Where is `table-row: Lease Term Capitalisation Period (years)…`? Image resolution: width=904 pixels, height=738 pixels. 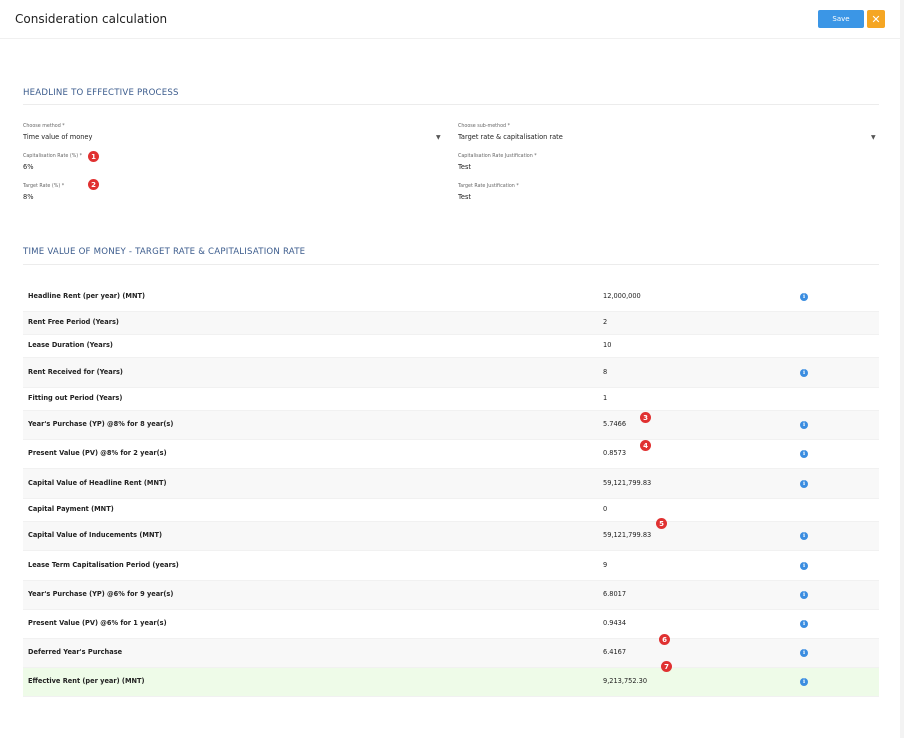 table-row: Lease Term Capitalisation Period (years)… is located at coordinates (451, 566).